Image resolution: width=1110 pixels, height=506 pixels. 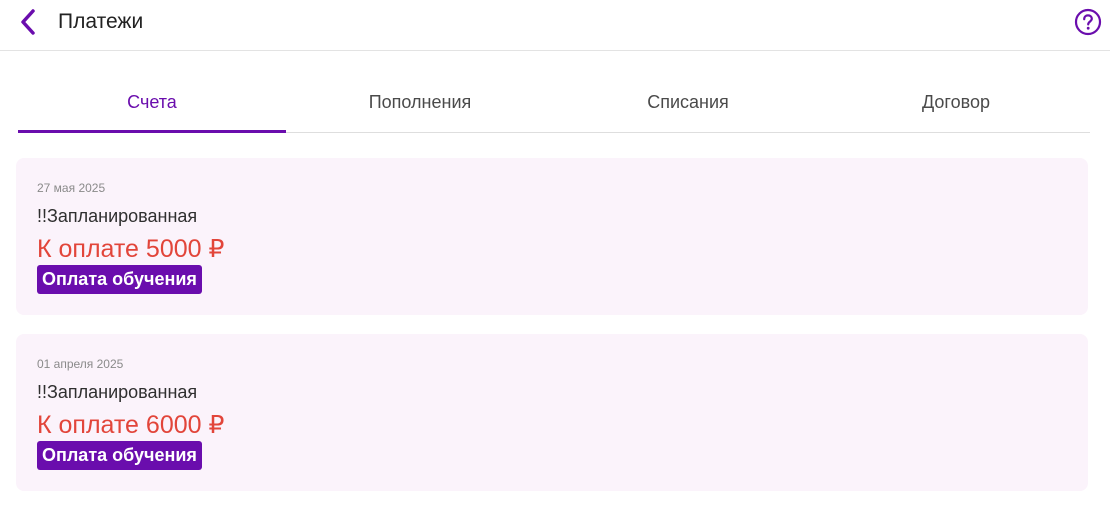 I want to click on tab-contract: Договор, so click(x=956, y=102).